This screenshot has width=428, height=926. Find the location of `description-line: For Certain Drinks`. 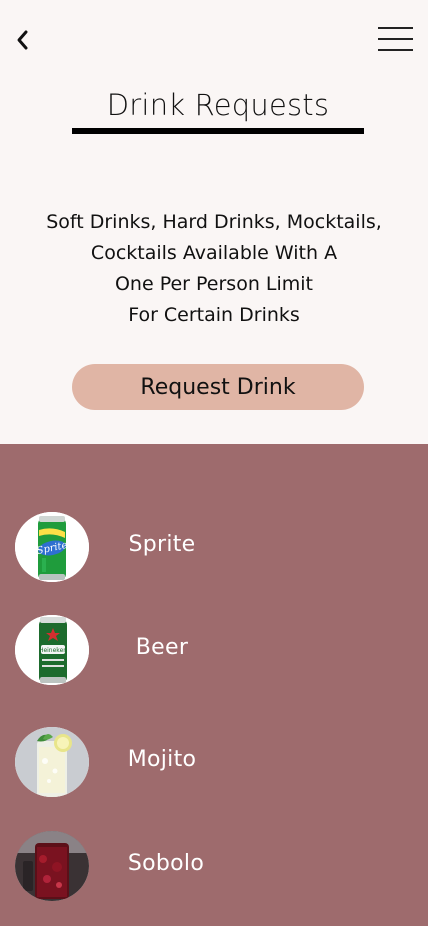

description-line: For Certain Drinks is located at coordinates (214, 315).